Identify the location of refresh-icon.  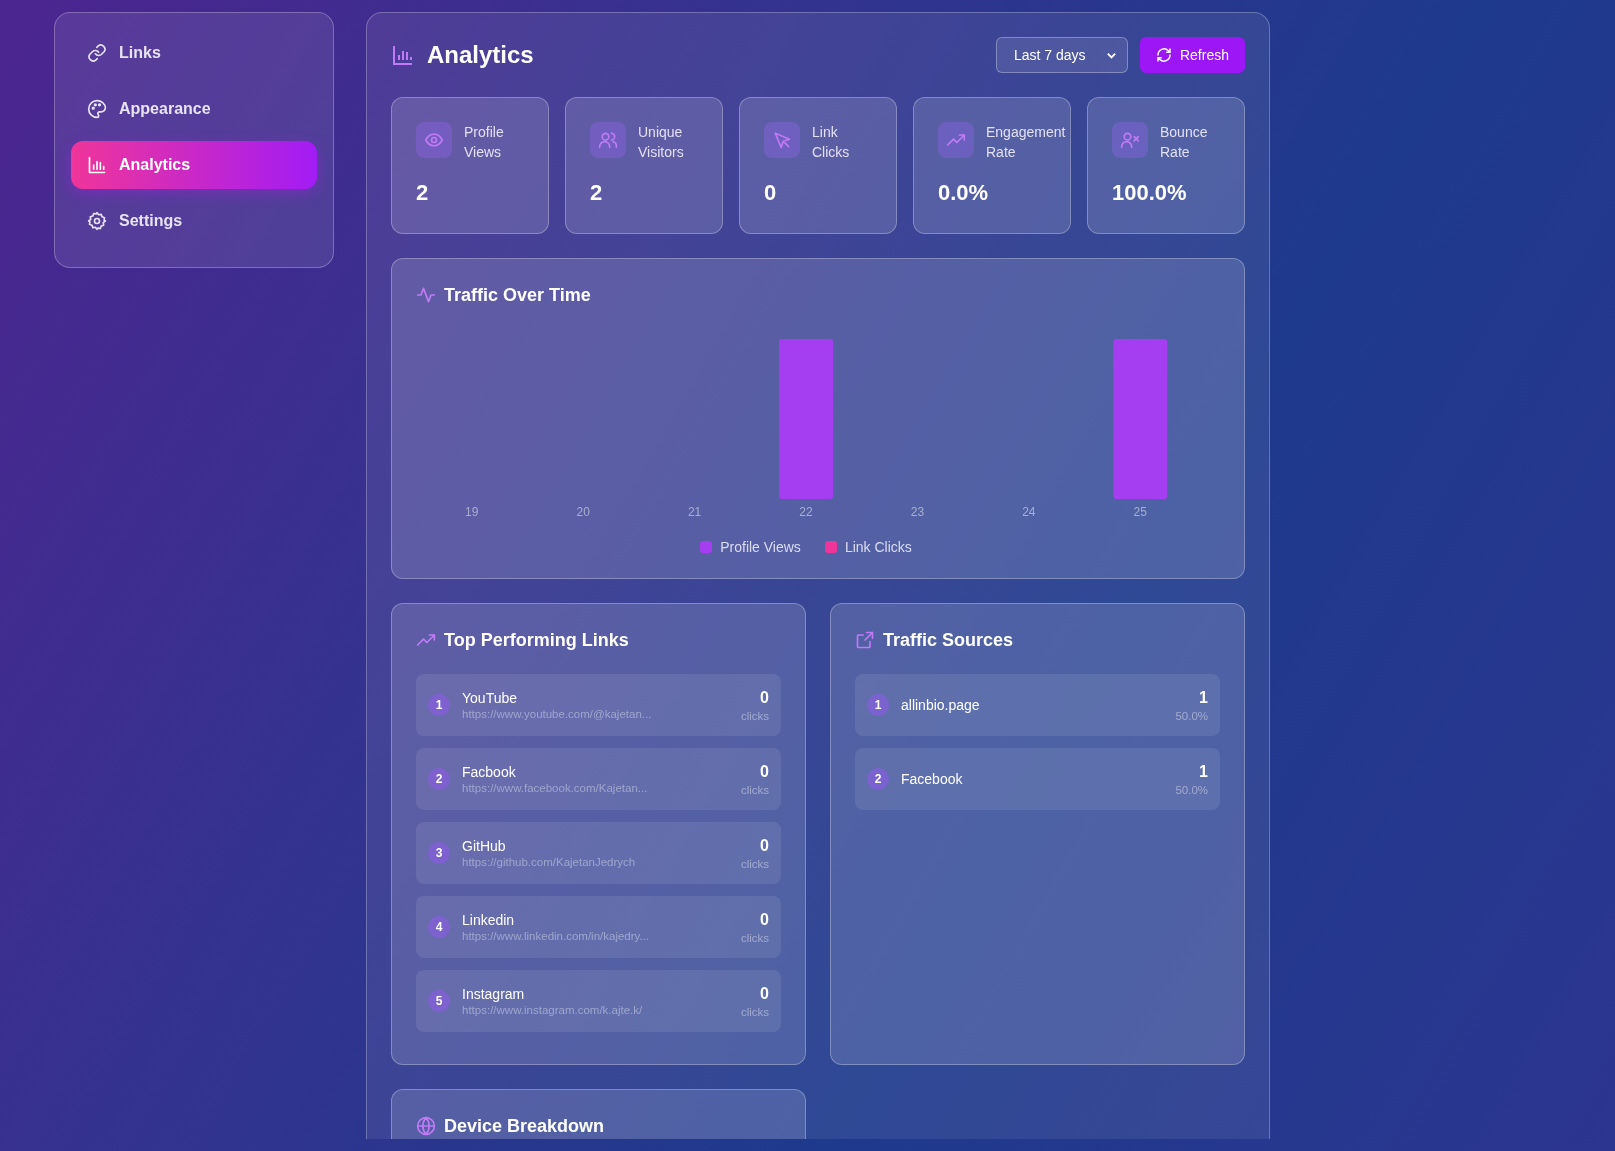
(1163, 55).